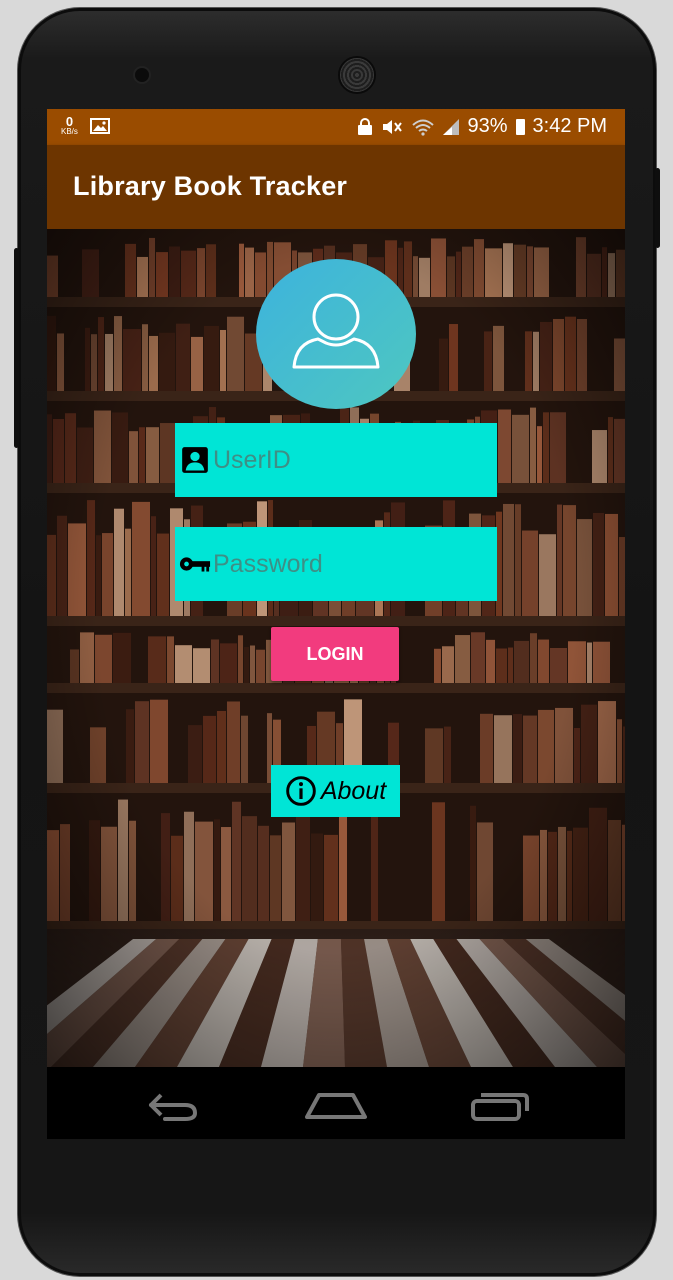  I want to click on mute-icon, so click(393, 126).